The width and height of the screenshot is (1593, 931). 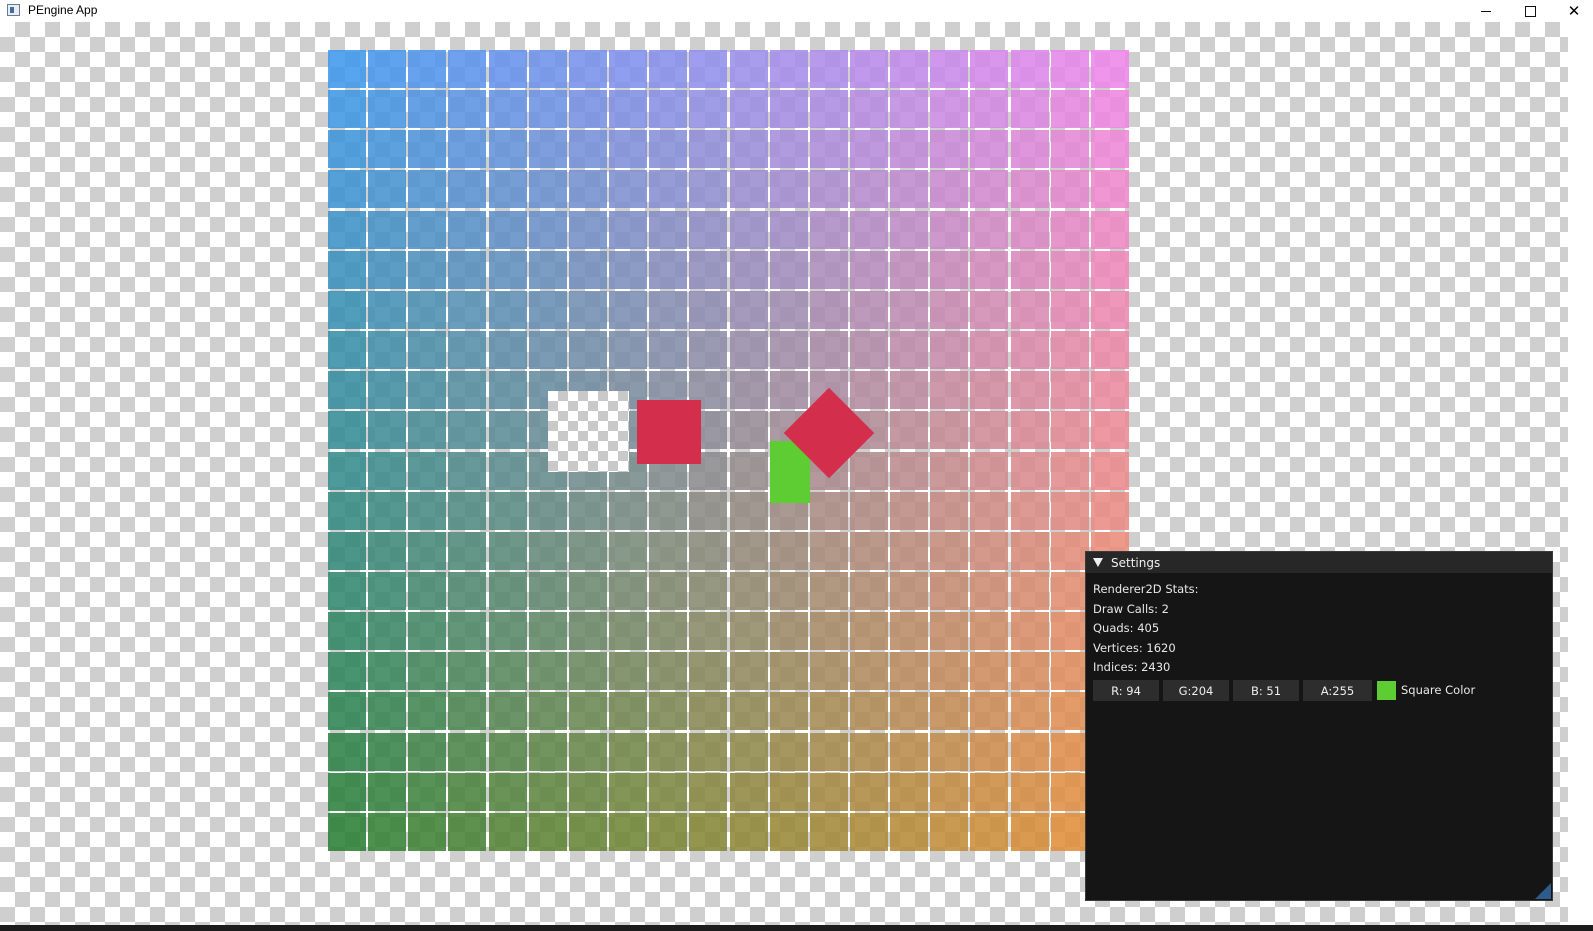 I want to click on app-icon, so click(x=13, y=10).